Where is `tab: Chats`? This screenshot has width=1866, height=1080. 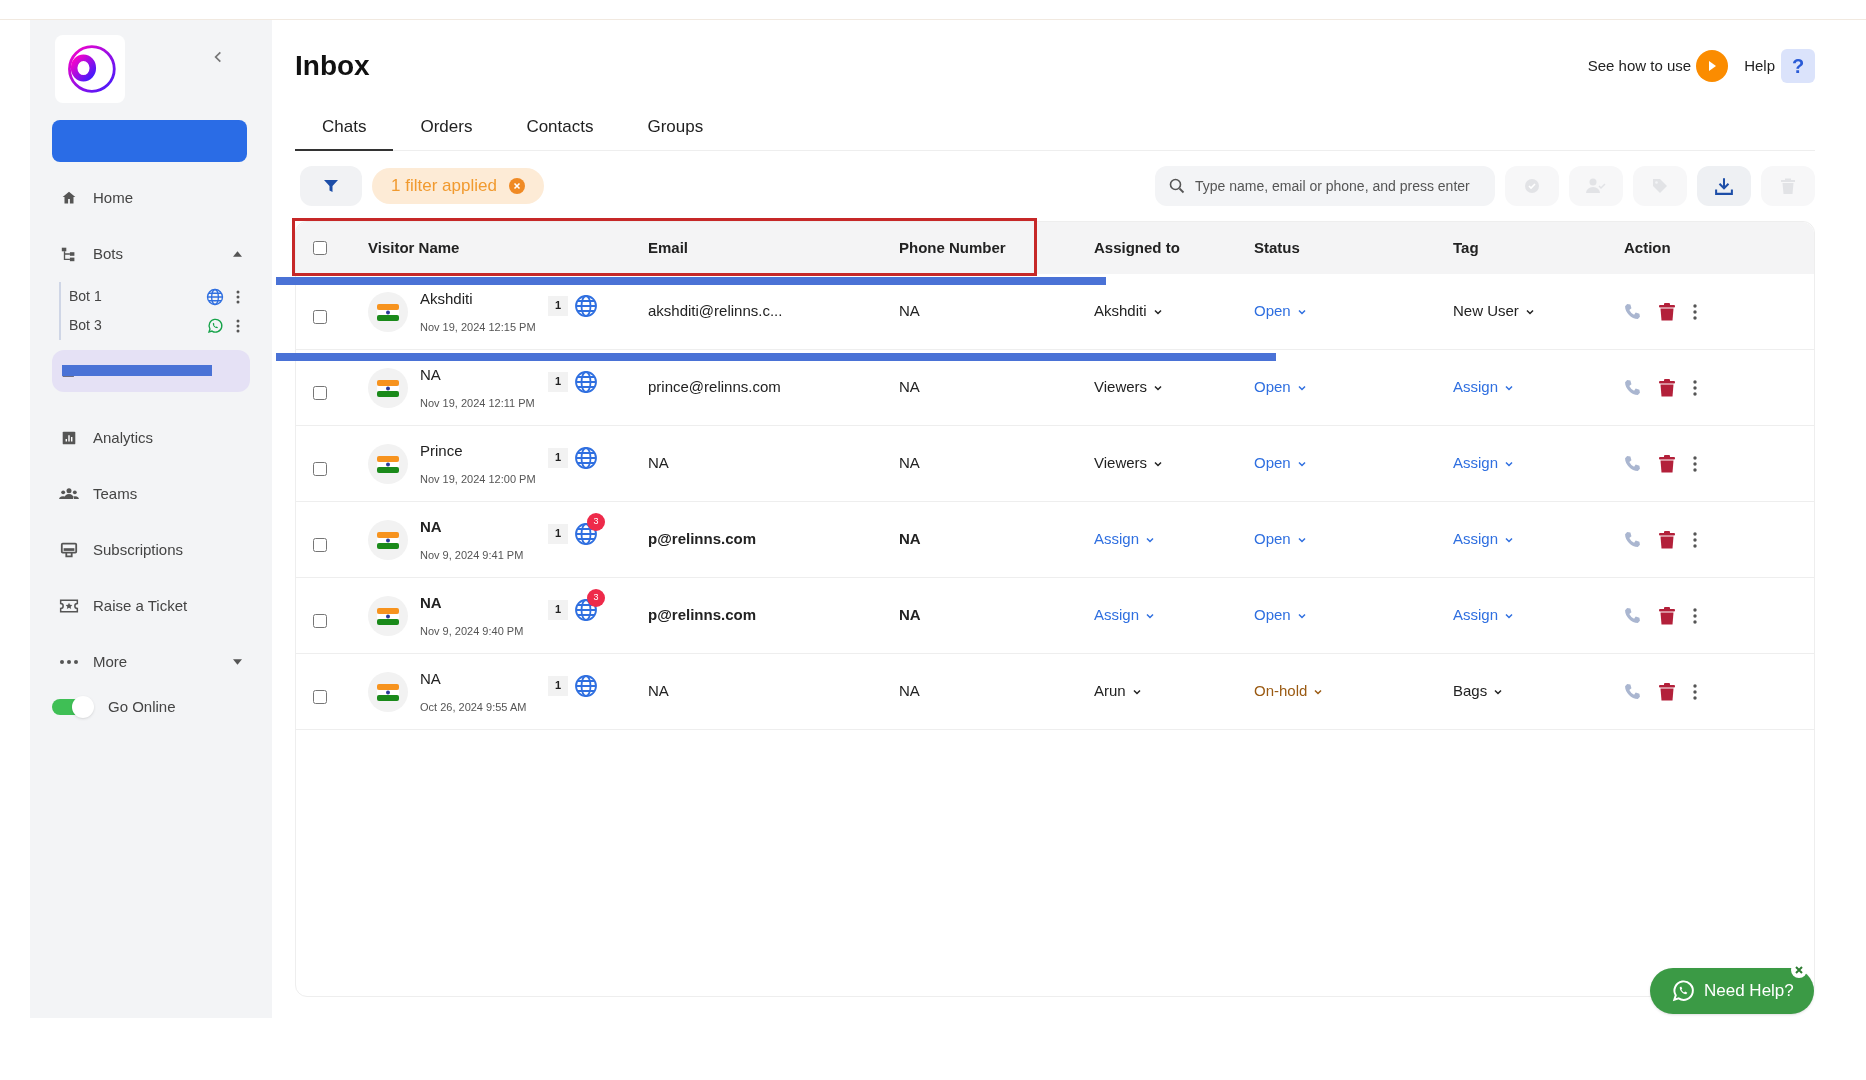
tab: Chats is located at coordinates (344, 127).